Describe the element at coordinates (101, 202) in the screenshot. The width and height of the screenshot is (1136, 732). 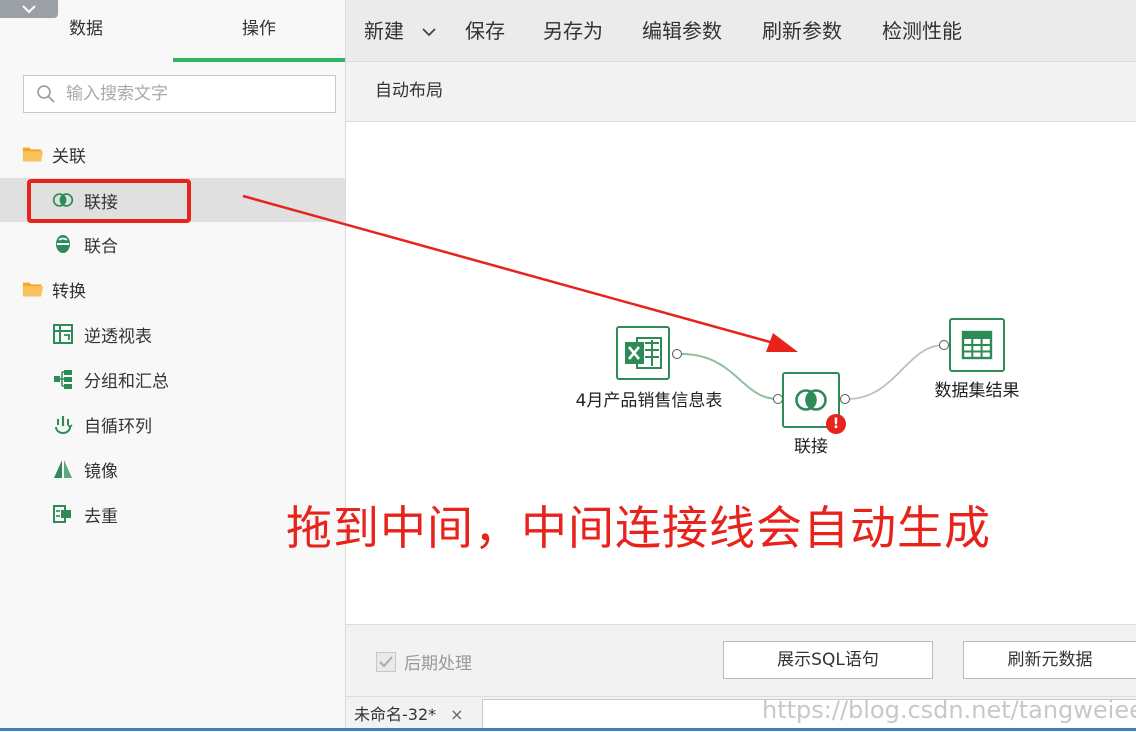
I see `sidebar-item-label: 联接` at that location.